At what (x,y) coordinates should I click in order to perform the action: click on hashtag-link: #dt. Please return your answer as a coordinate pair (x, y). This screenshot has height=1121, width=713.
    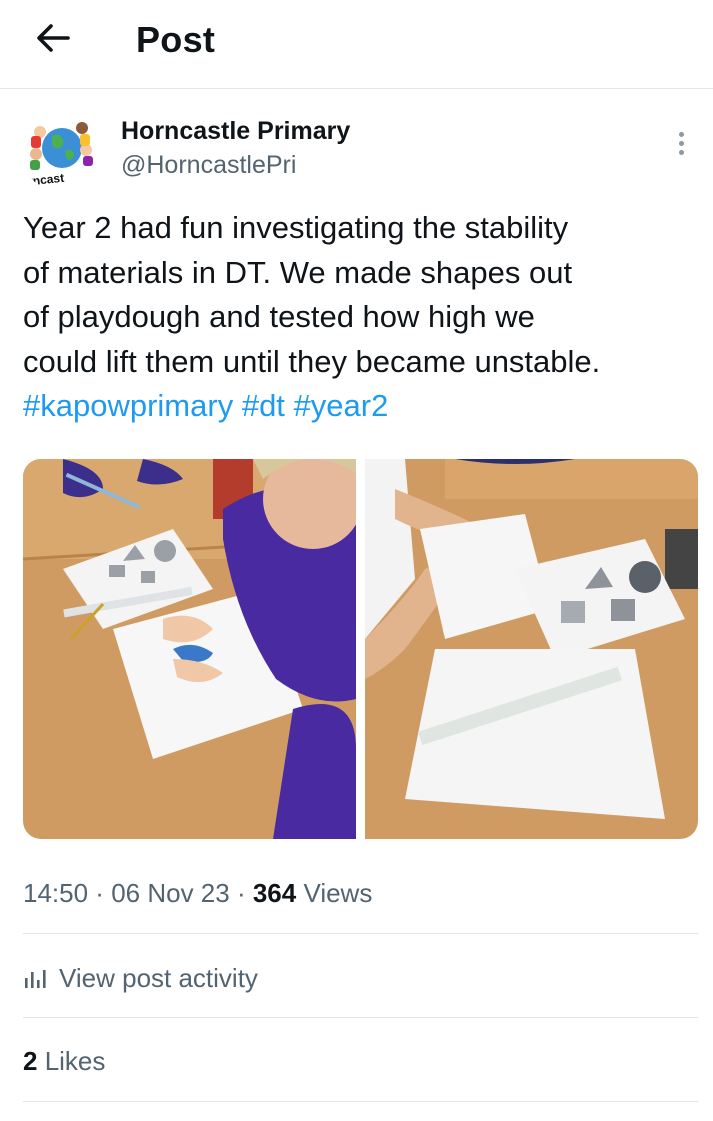
    Looking at the image, I should click on (263, 405).